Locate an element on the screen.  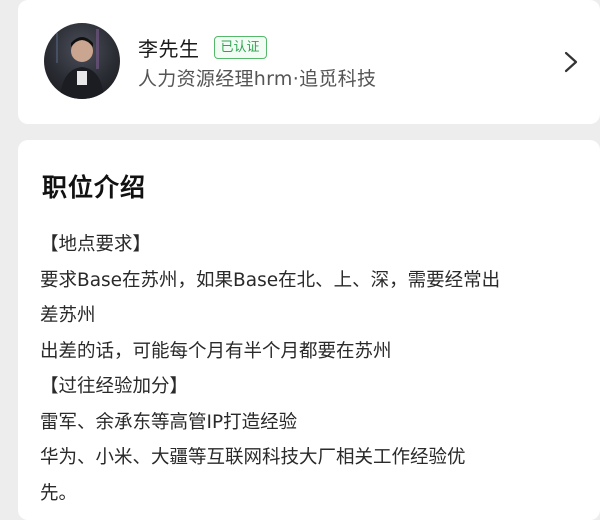
chevron-right-icon is located at coordinates (571, 62).